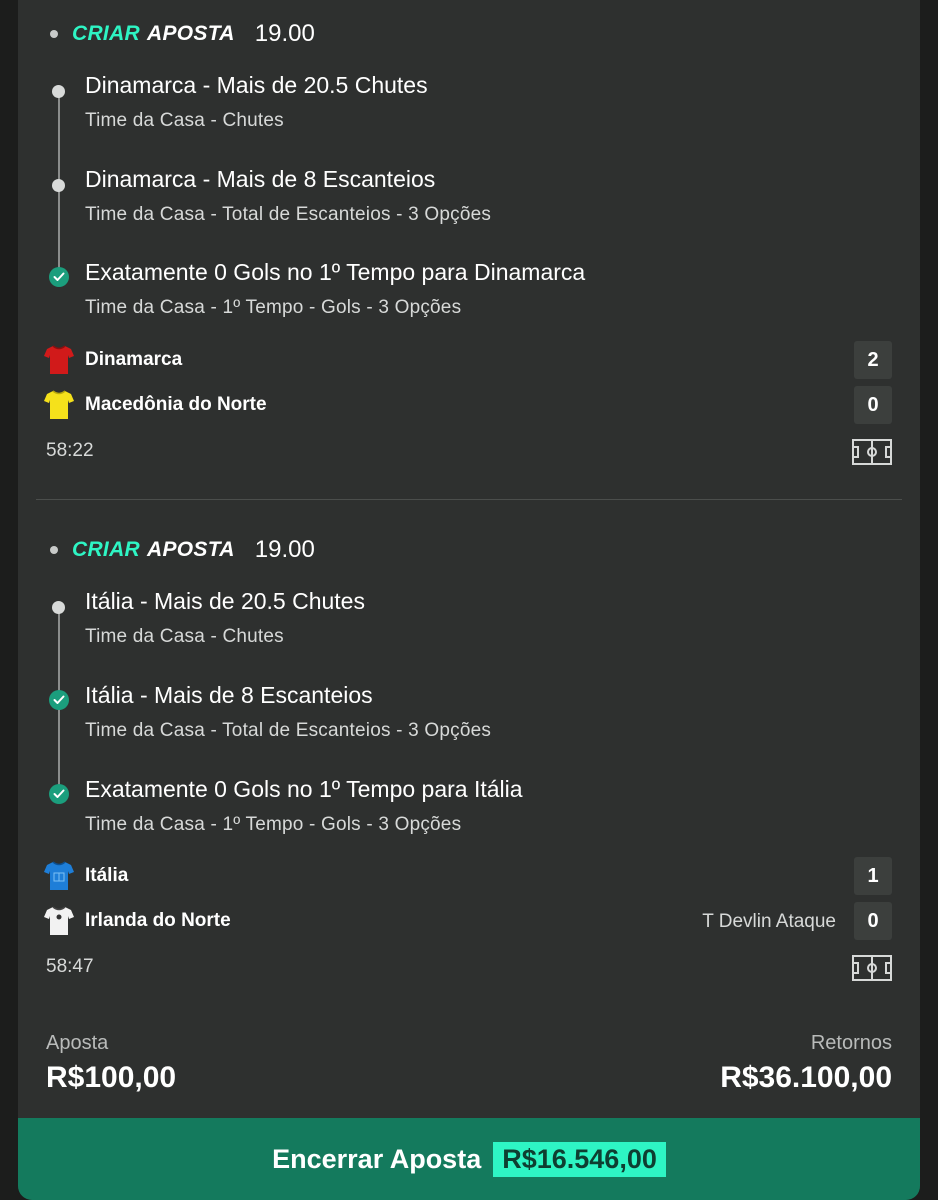 The height and width of the screenshot is (1200, 938). What do you see at coordinates (107, 875) in the screenshot?
I see `home-team-name: Itália` at bounding box center [107, 875].